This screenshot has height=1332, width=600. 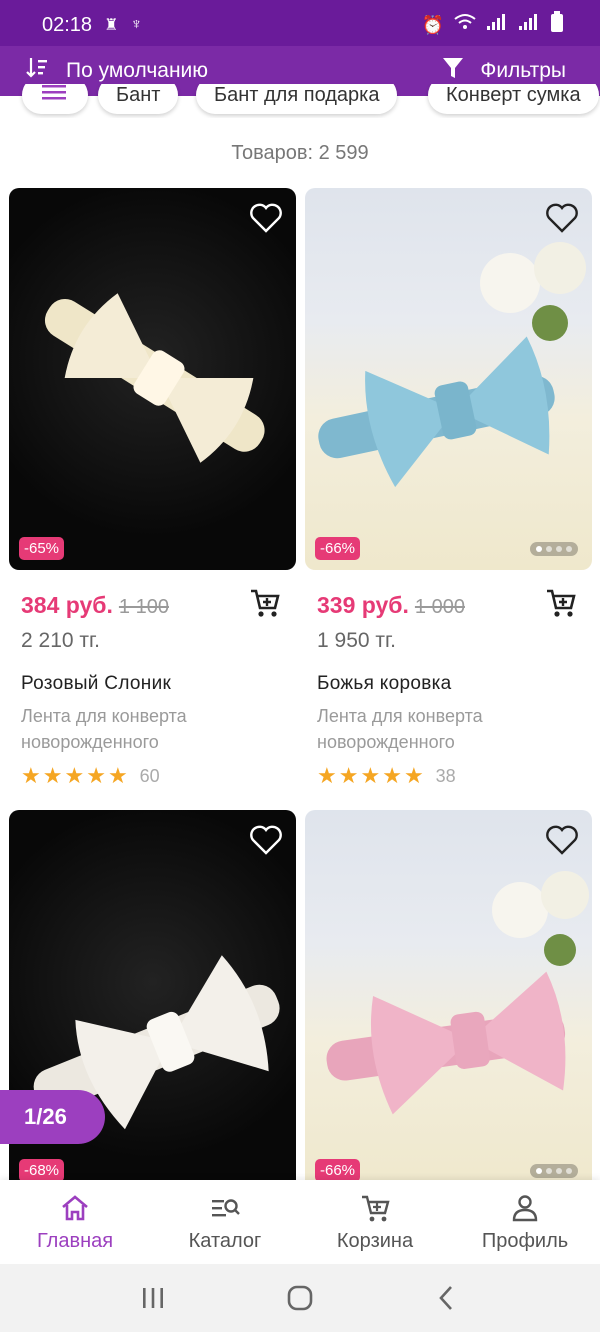 I want to click on page-indicator: 1/26, so click(x=52, y=1117).